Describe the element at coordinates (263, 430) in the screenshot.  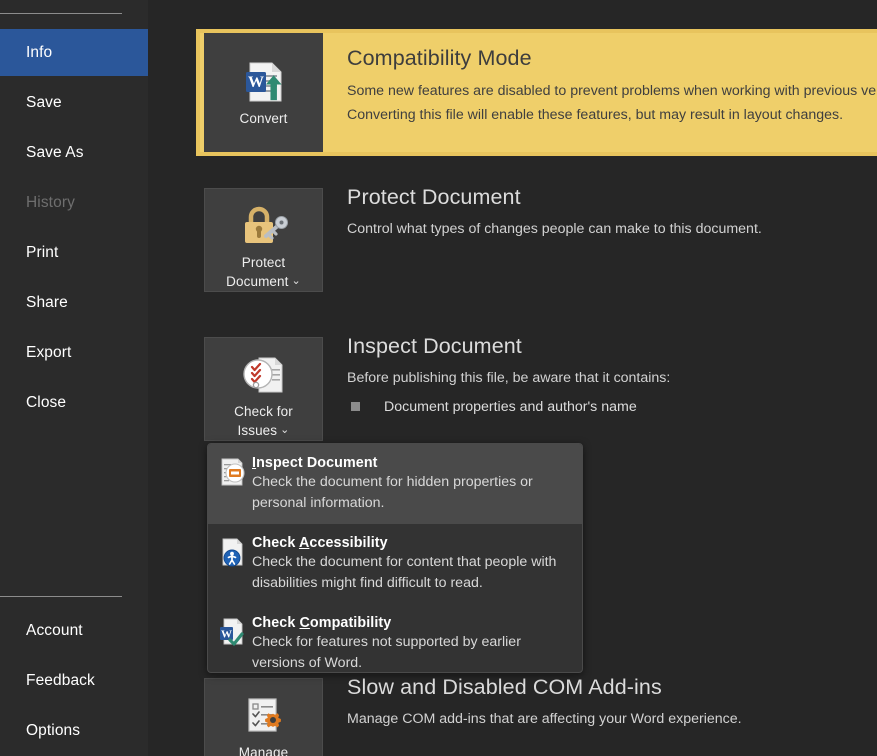
I see `check-for-issues-button-label-line2: Issues ⌄` at that location.